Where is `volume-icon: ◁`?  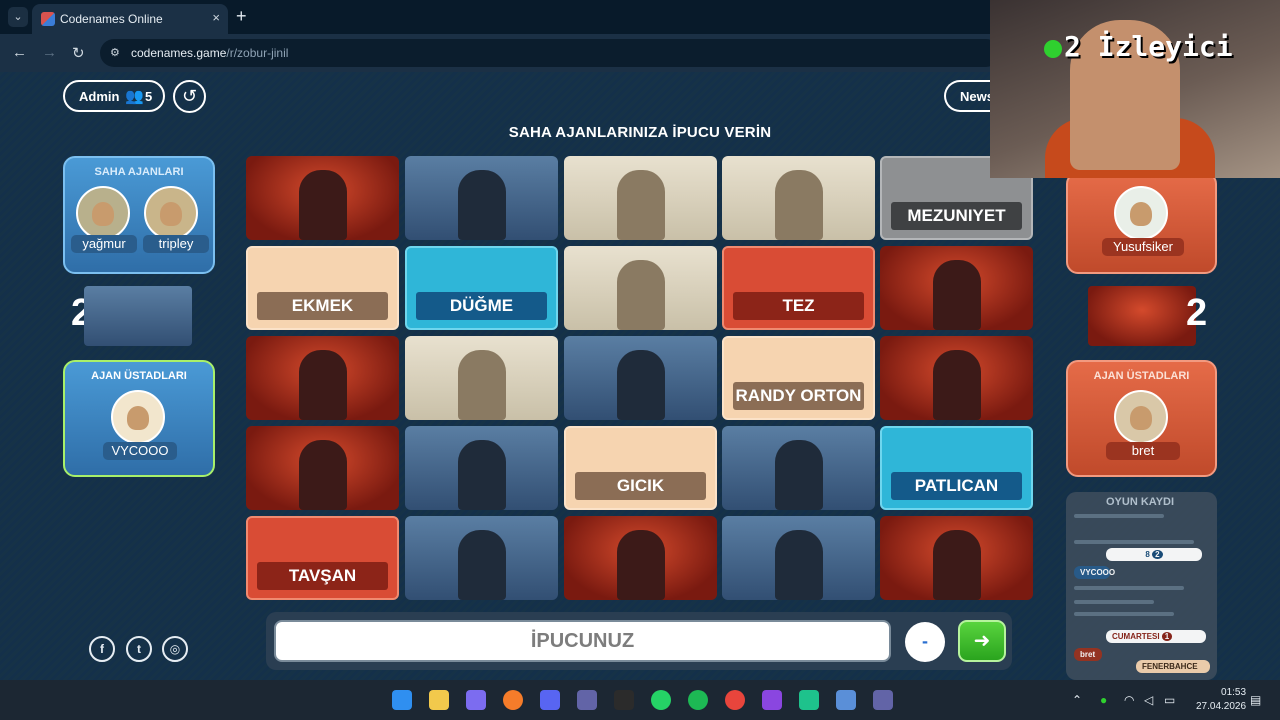 volume-icon: ◁ is located at coordinates (1148, 700).